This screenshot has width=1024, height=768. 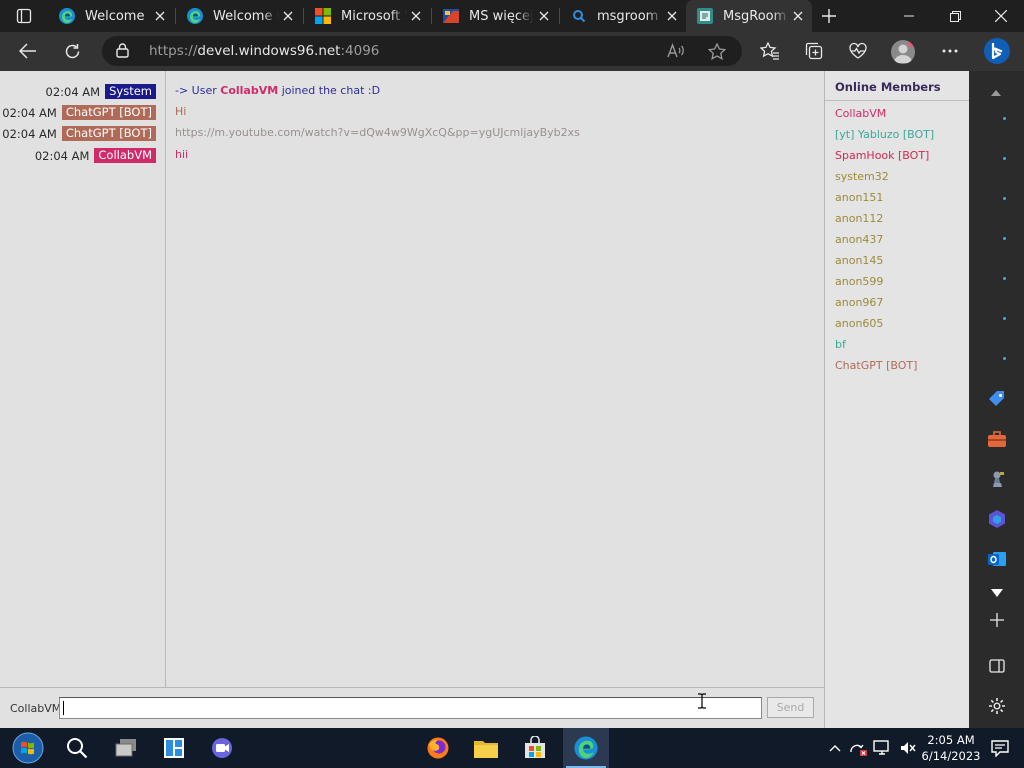 What do you see at coordinates (862, 176) in the screenshot?
I see `member-item: system32` at bounding box center [862, 176].